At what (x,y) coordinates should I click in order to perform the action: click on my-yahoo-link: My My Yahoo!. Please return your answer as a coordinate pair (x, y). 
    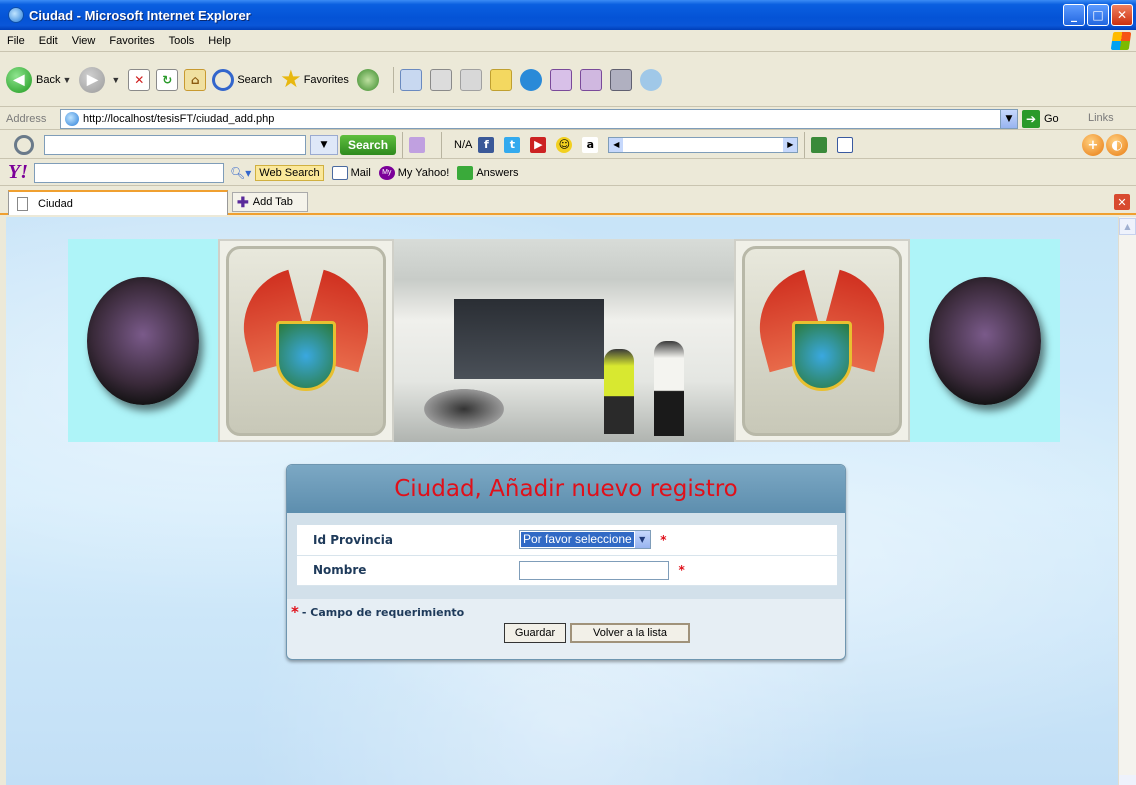
    Looking at the image, I should click on (414, 172).